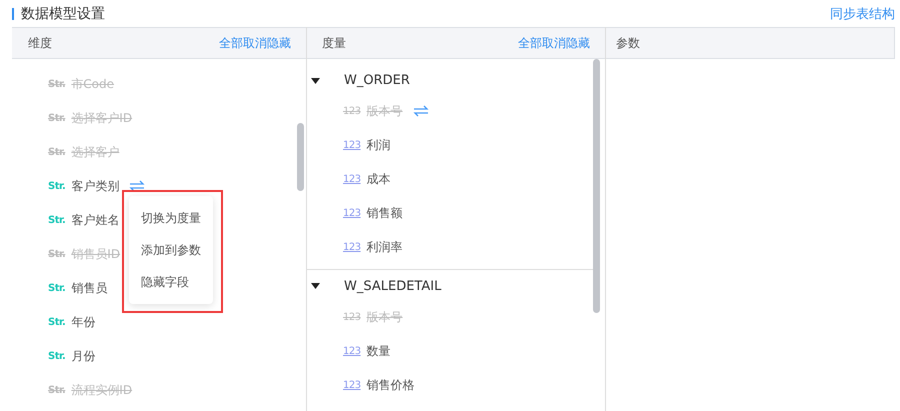 This screenshot has height=411, width=900. I want to click on table-name: W_SALEDETAIL, so click(393, 286).